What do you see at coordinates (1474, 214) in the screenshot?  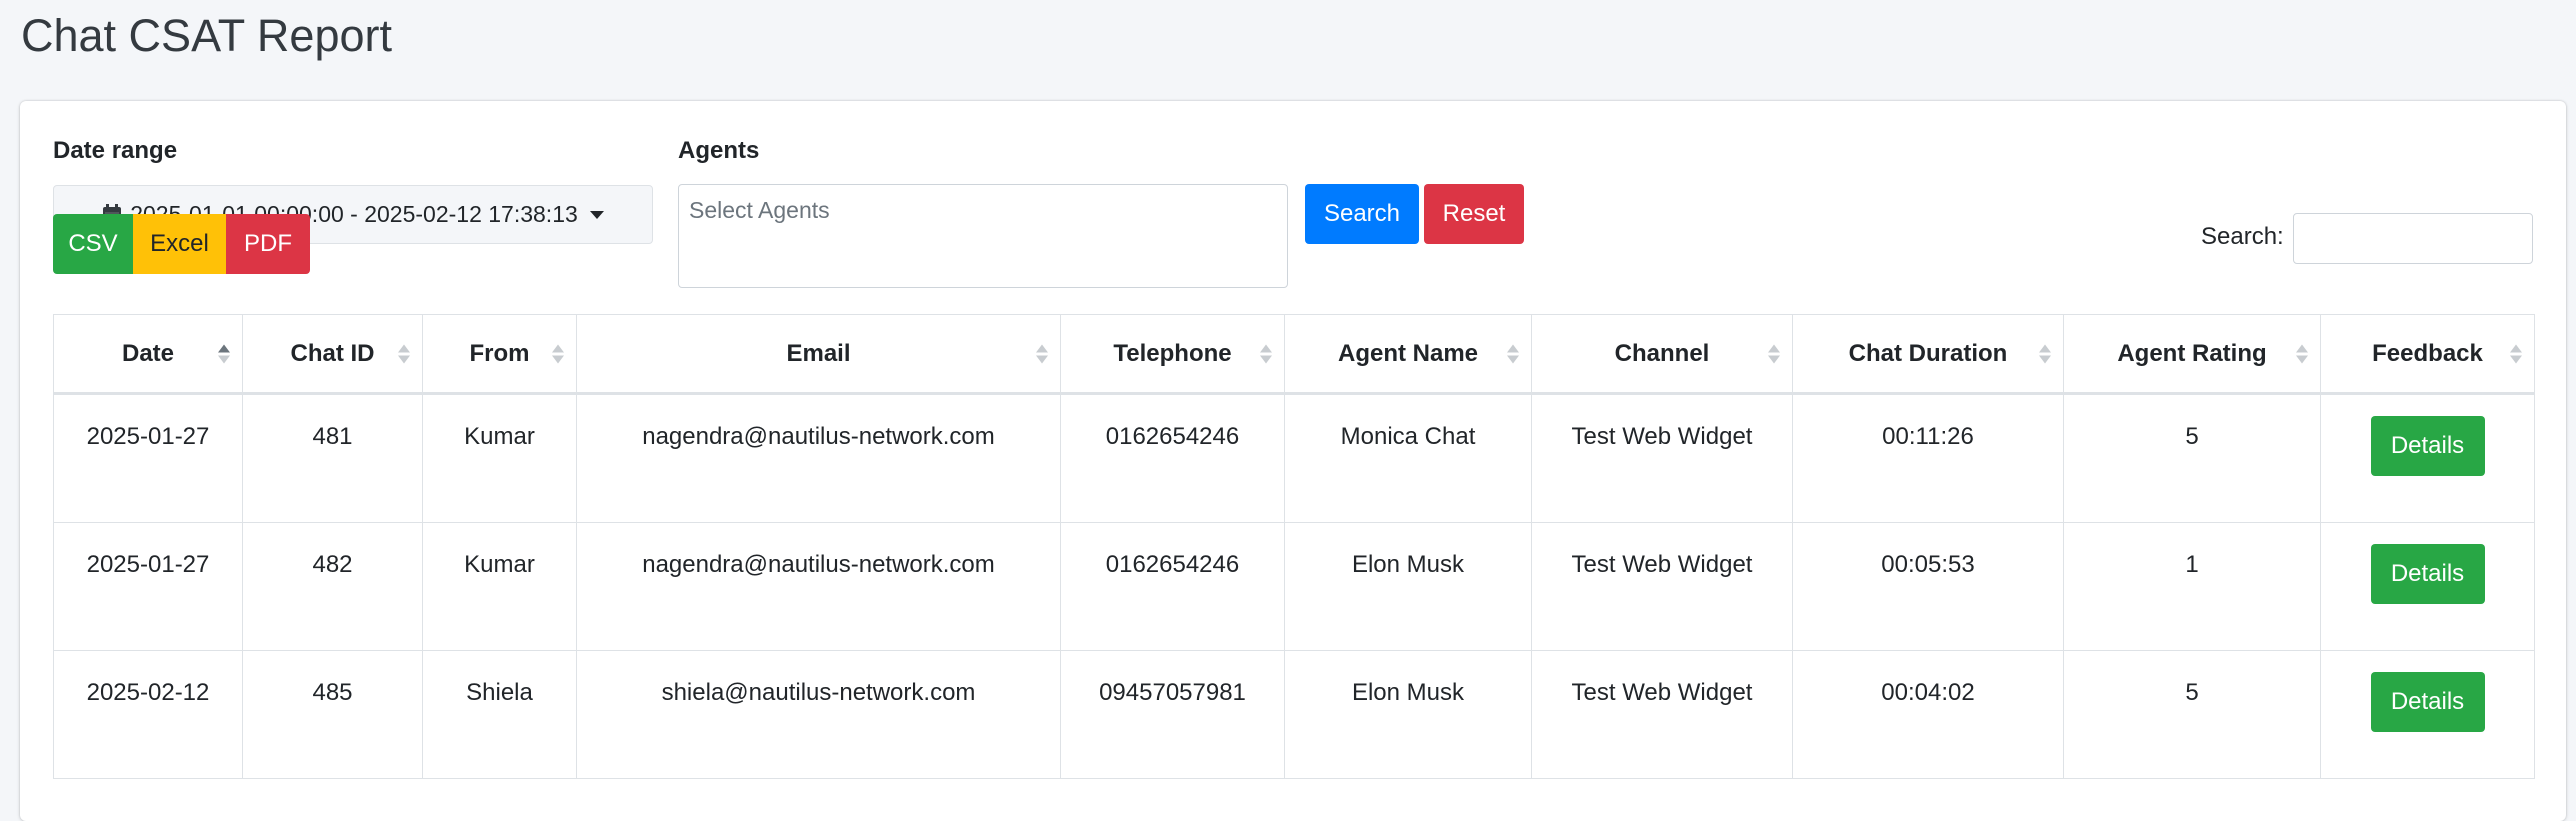 I see `reset-button: Reset` at bounding box center [1474, 214].